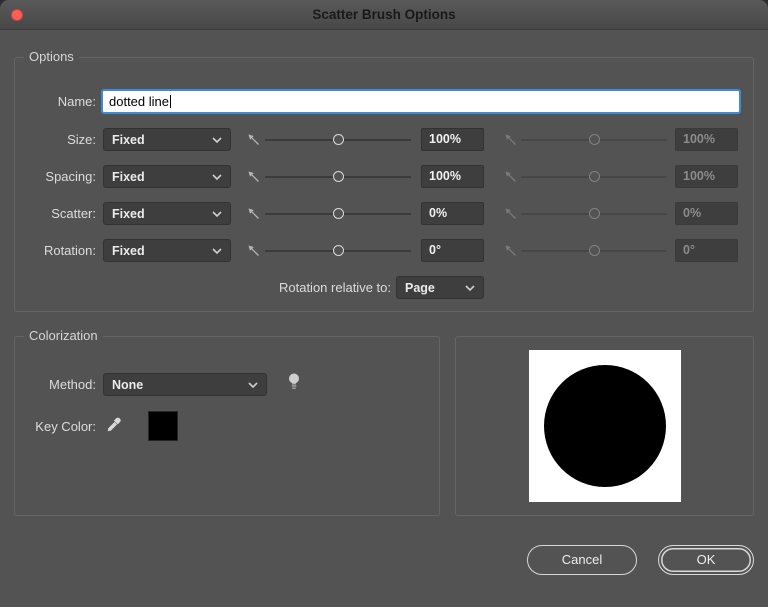  I want to click on options-group-legend: Options, so click(51, 56).